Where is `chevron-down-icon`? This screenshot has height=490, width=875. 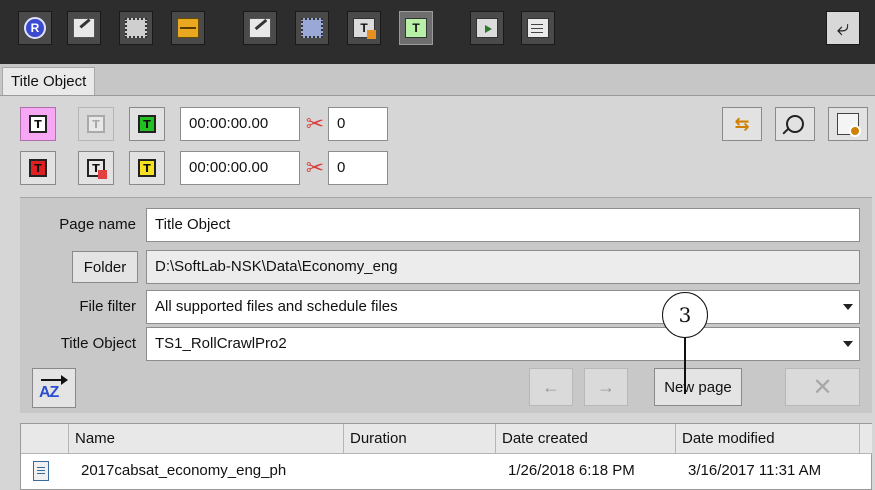 chevron-down-icon is located at coordinates (848, 307).